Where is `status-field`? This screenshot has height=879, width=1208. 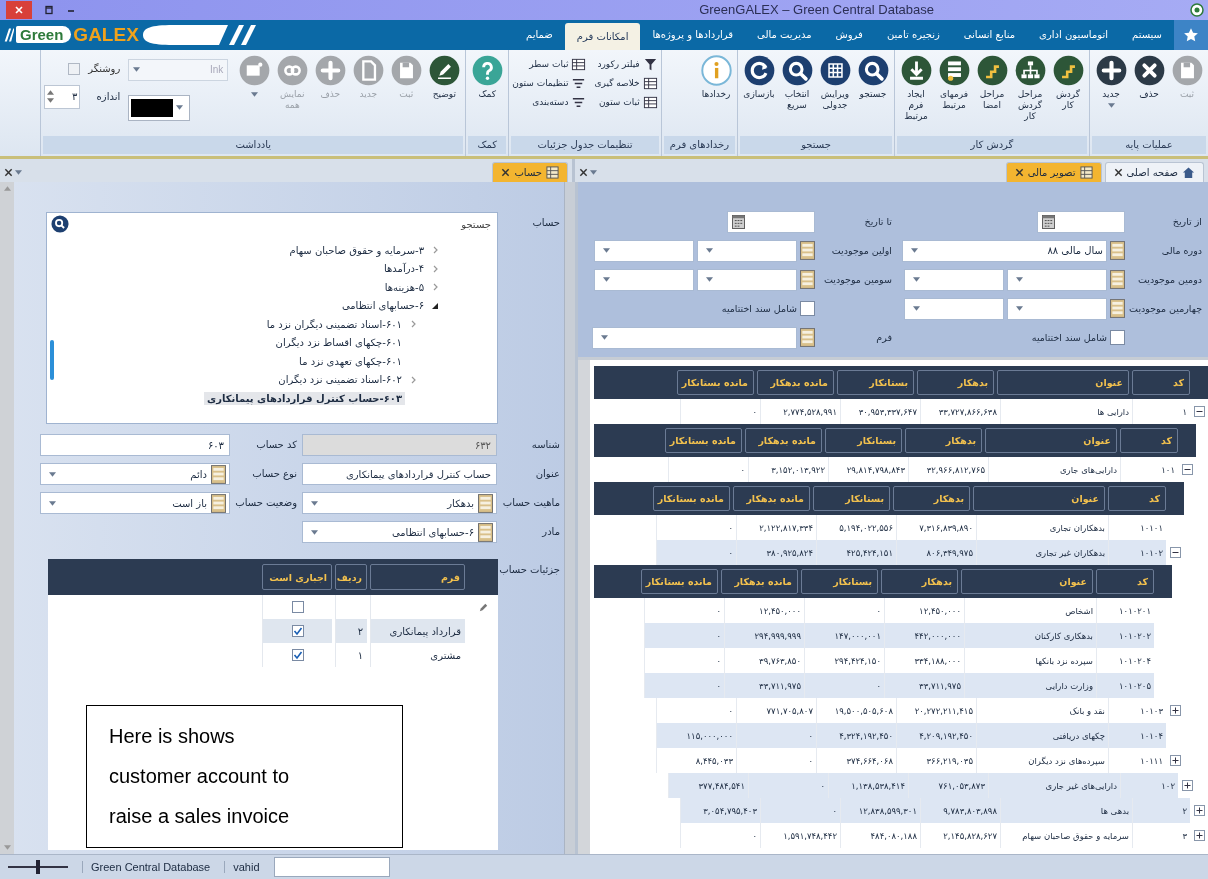 status-field is located at coordinates (331, 867).